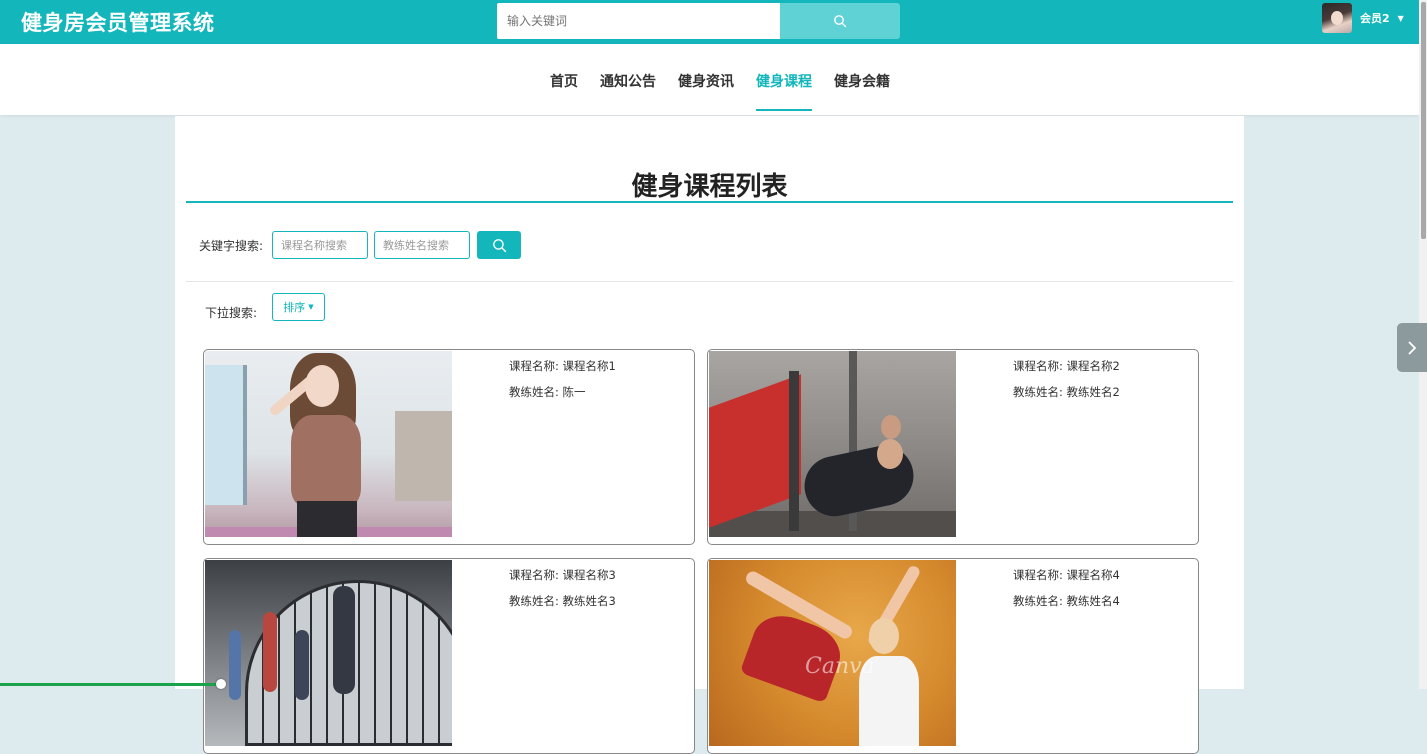  I want to click on coach-name-row: 教练姓名: 教练姓名2, so click(1066, 392).